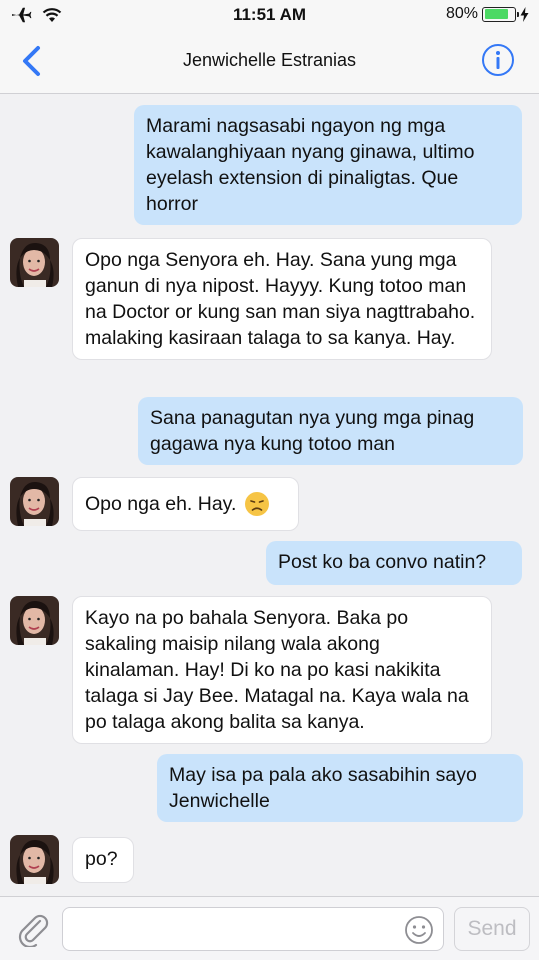 This screenshot has height=960, width=539. What do you see at coordinates (461, 13) in the screenshot?
I see `battery-percentage: 80%` at bounding box center [461, 13].